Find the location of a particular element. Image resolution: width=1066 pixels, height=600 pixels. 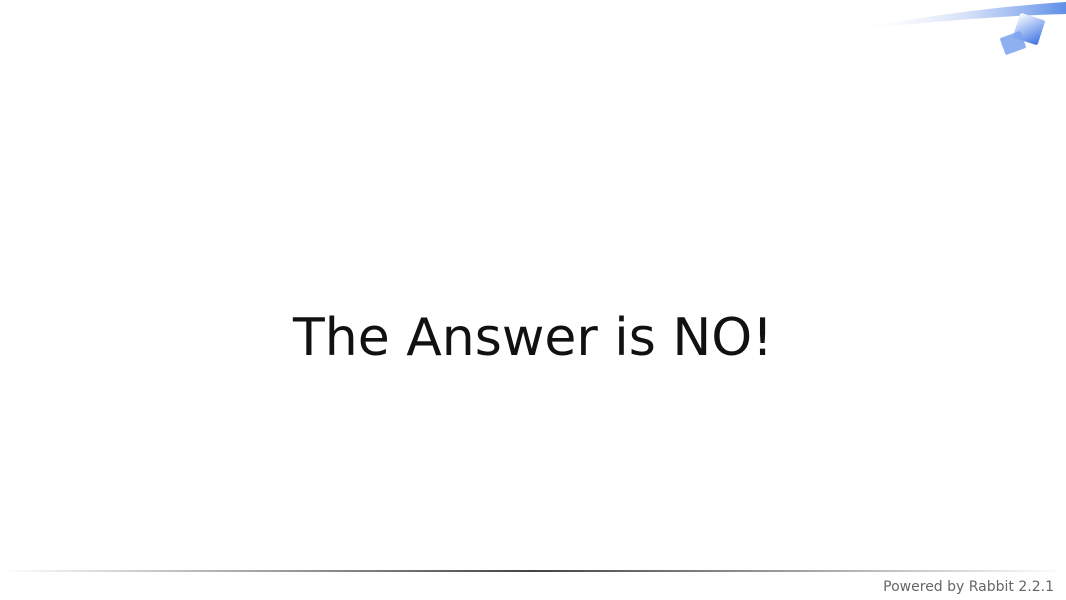

footer-divider is located at coordinates (533, 571).